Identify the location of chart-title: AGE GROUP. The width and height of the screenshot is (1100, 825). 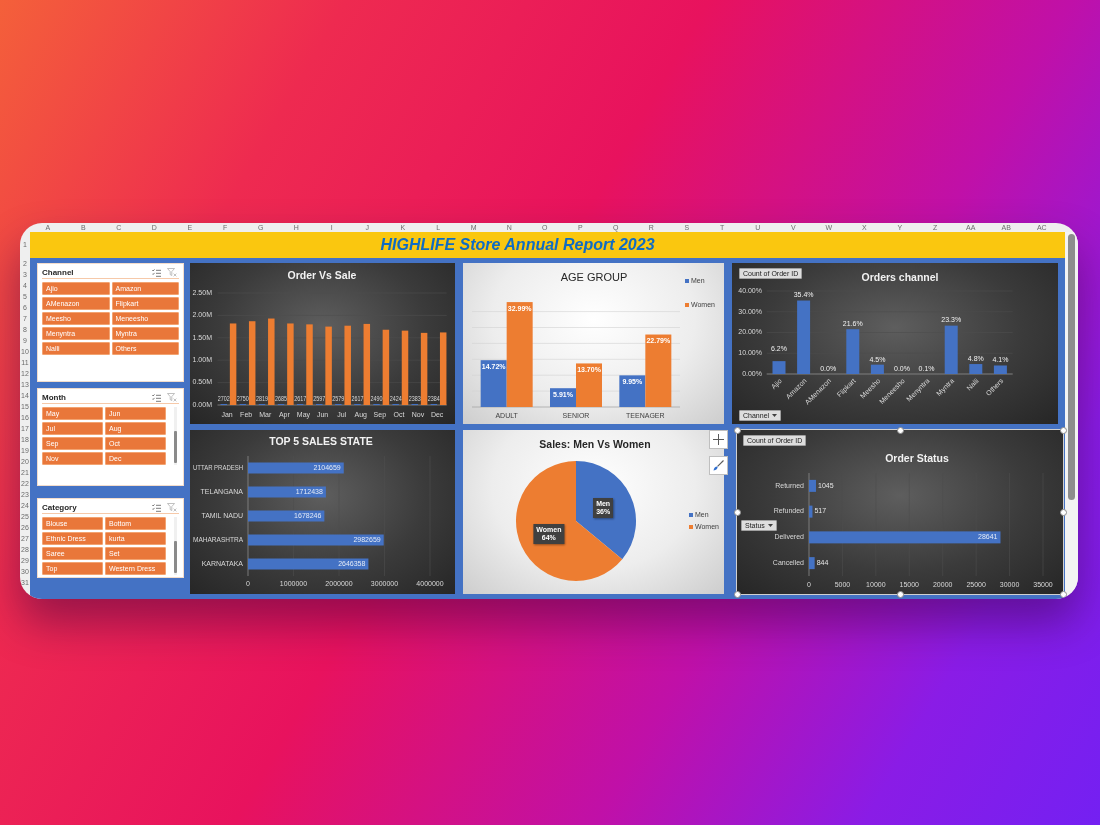
(594, 276).